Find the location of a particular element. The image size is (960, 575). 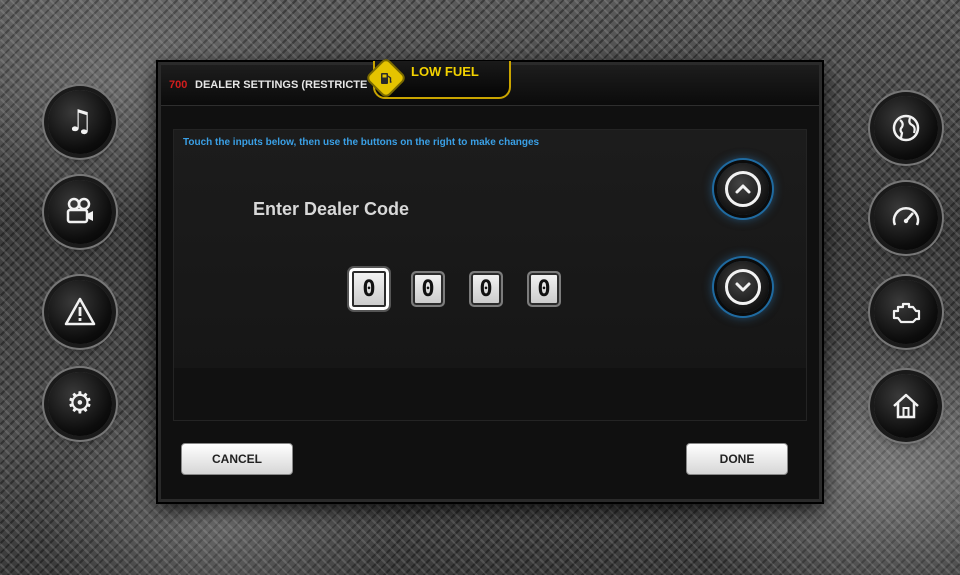

fuel-pump-icon is located at coordinates (386, 78).